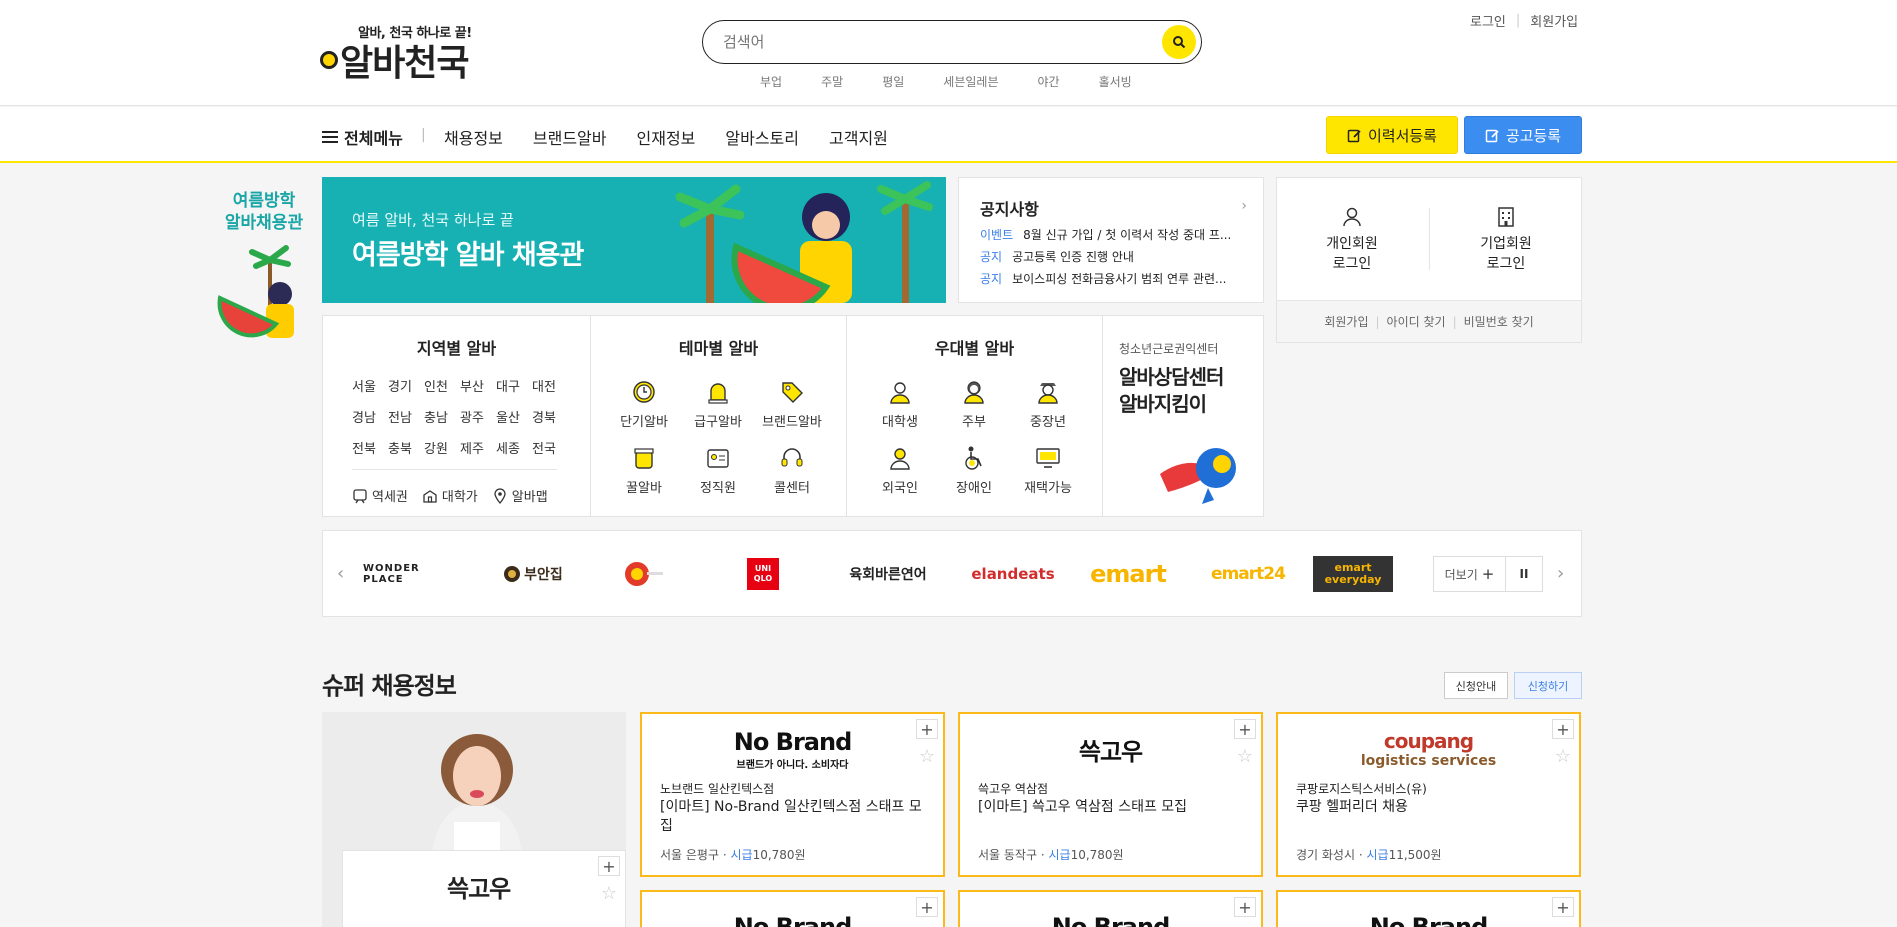 The height and width of the screenshot is (927, 1897). I want to click on chevron-left-icon: ‹, so click(340, 573).